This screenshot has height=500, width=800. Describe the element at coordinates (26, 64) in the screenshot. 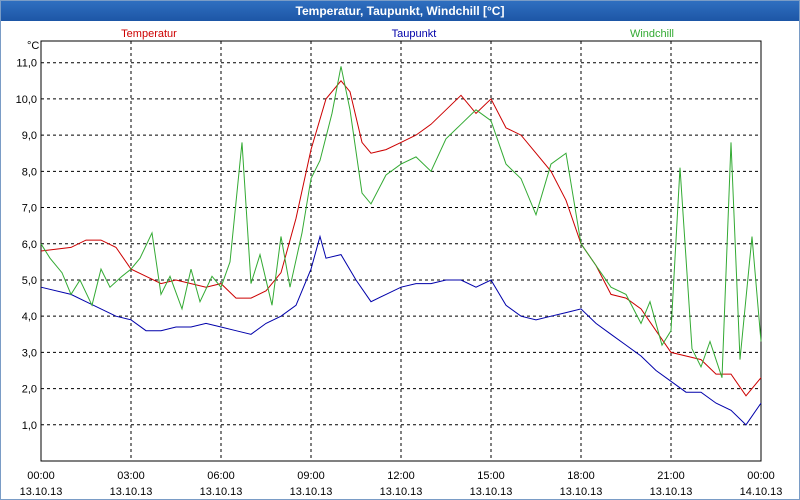

I see `y-tick-label: 11,0` at that location.